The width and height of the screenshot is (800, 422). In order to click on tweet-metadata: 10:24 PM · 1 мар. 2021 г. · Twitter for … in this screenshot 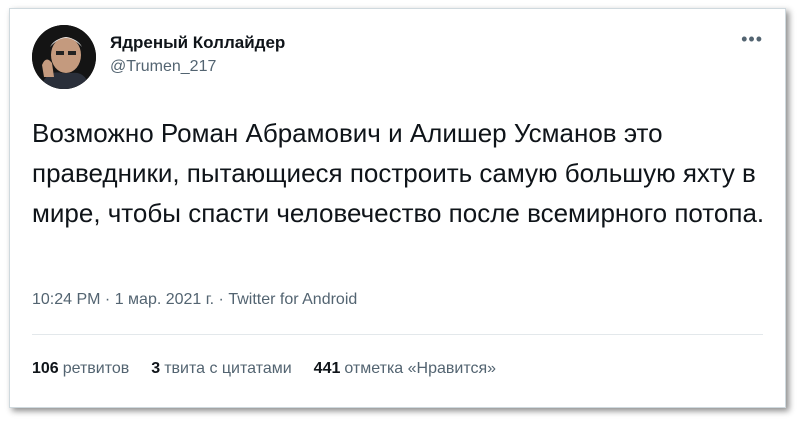, I will do `click(194, 300)`.